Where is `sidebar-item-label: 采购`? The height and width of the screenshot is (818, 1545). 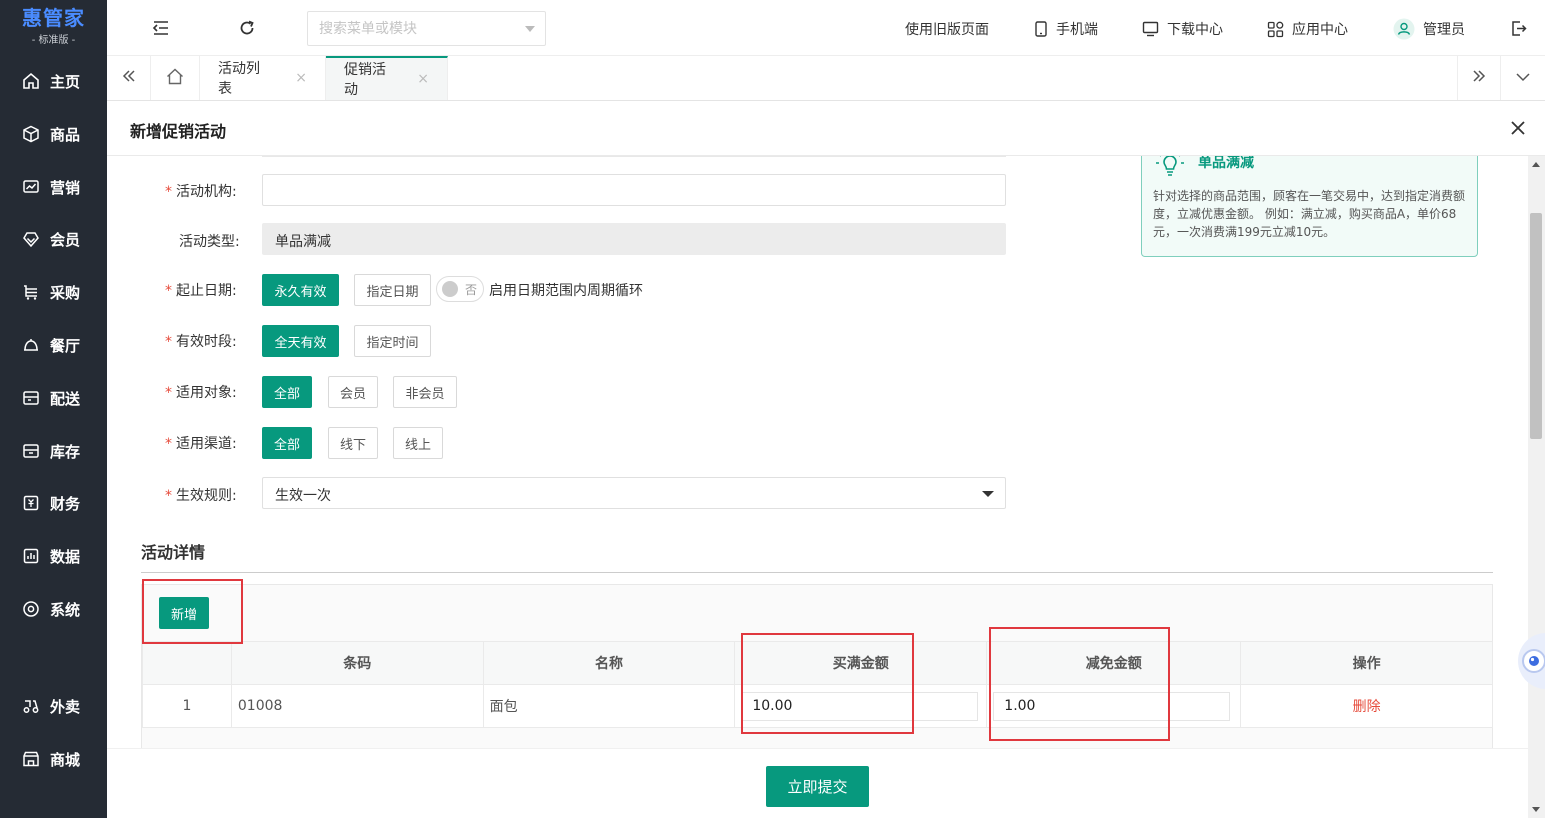
sidebar-item-label: 采购 is located at coordinates (65, 292).